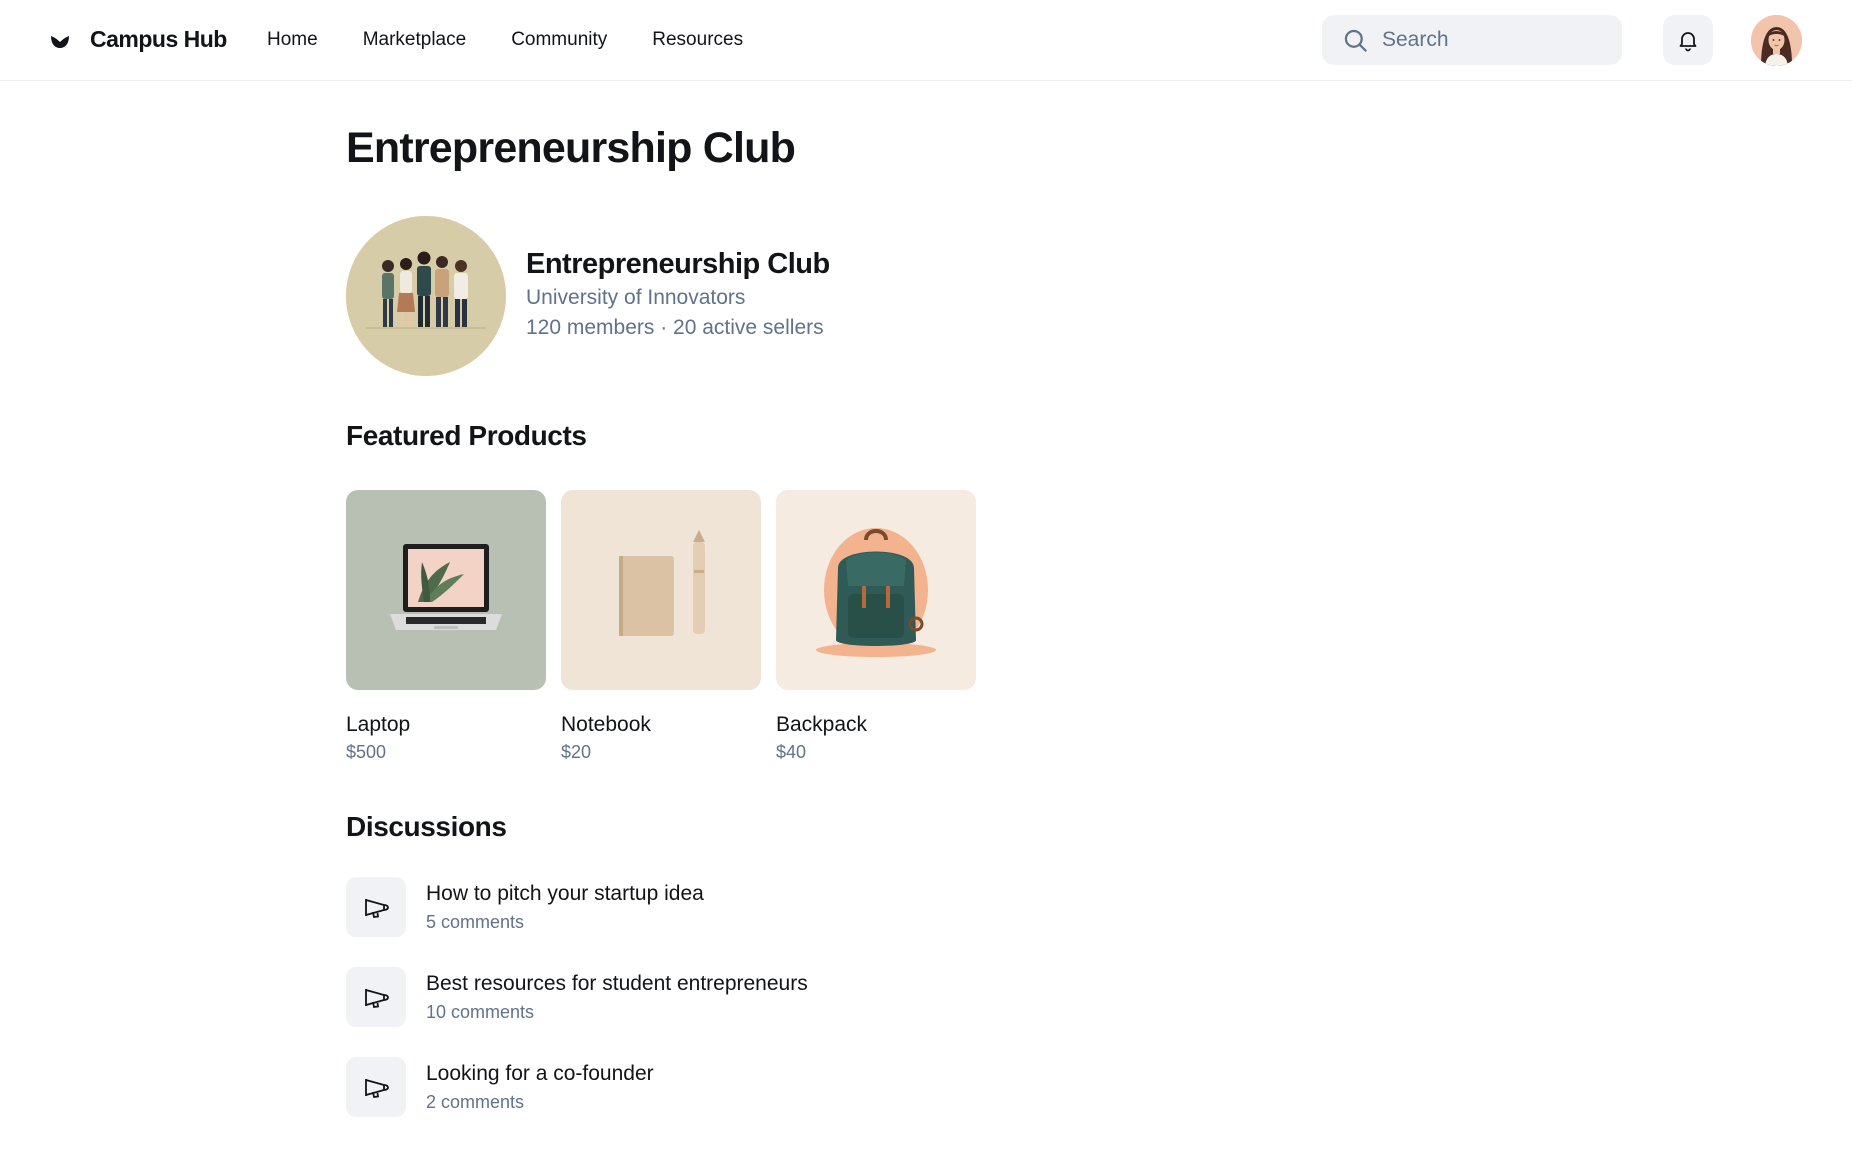  What do you see at coordinates (646, 1087) in the screenshot?
I see `discussion-item: Looking for a co-founder 2 comments` at bounding box center [646, 1087].